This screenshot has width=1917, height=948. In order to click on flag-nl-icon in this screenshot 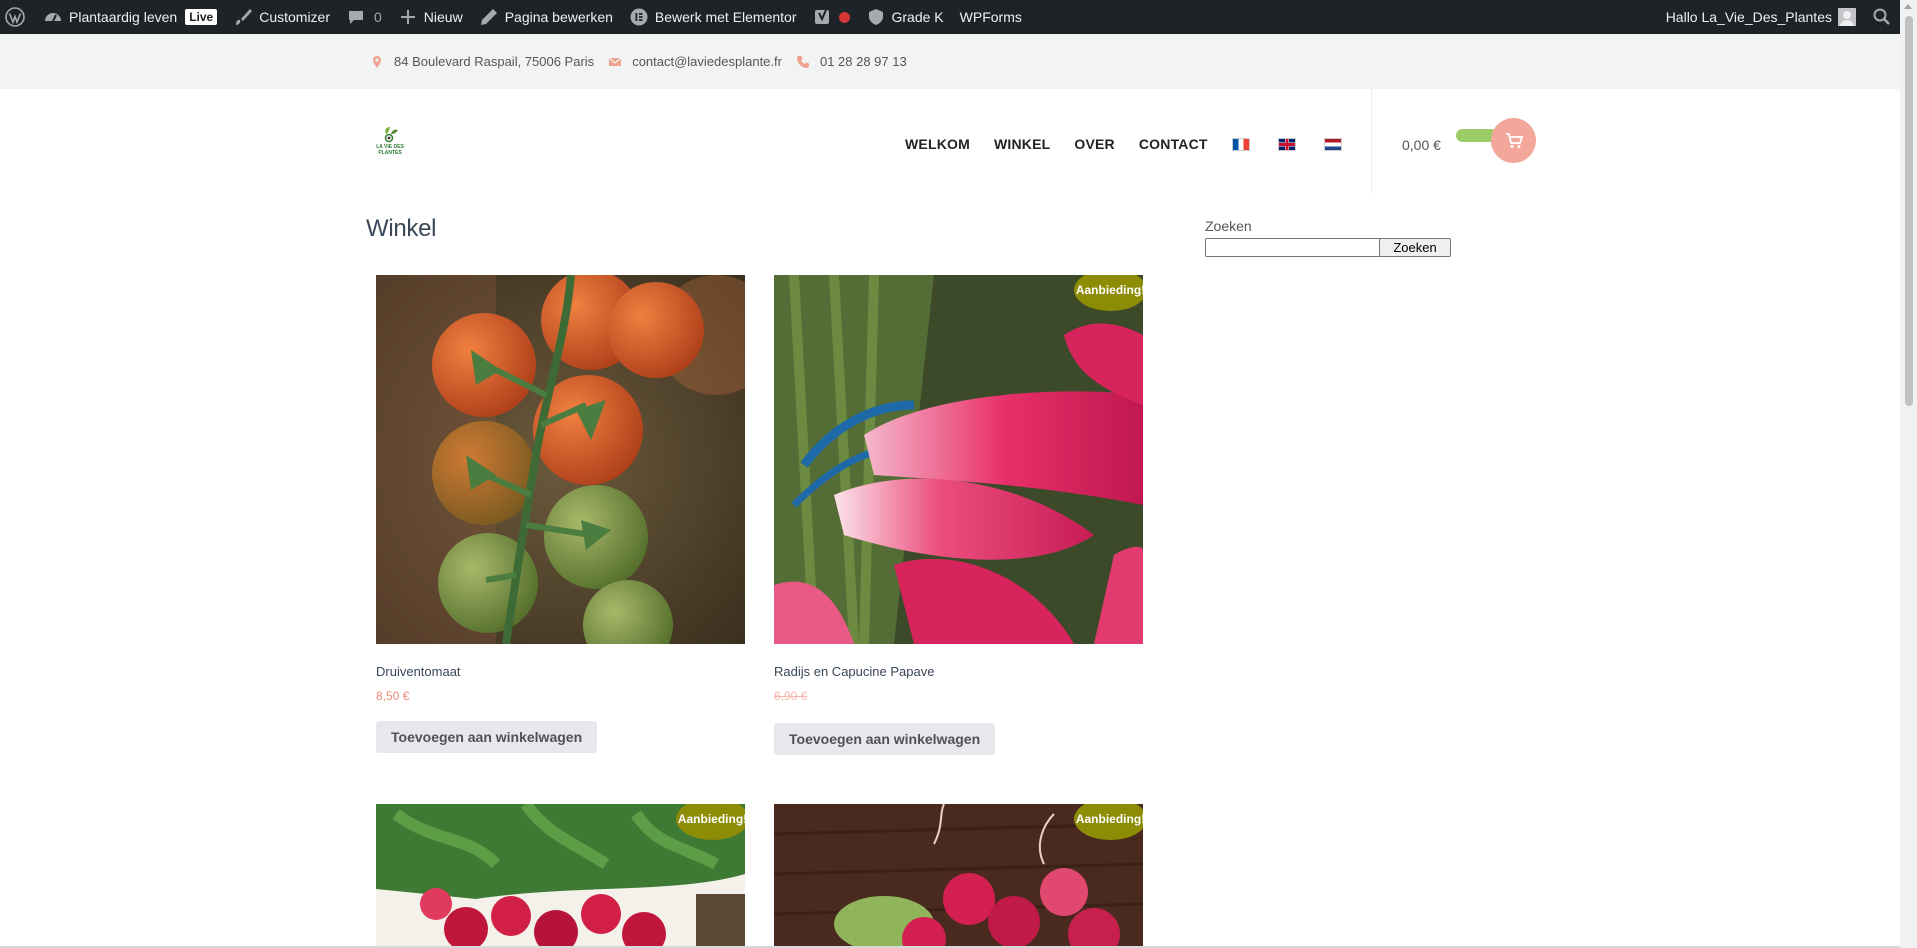, I will do `click(1332, 144)`.